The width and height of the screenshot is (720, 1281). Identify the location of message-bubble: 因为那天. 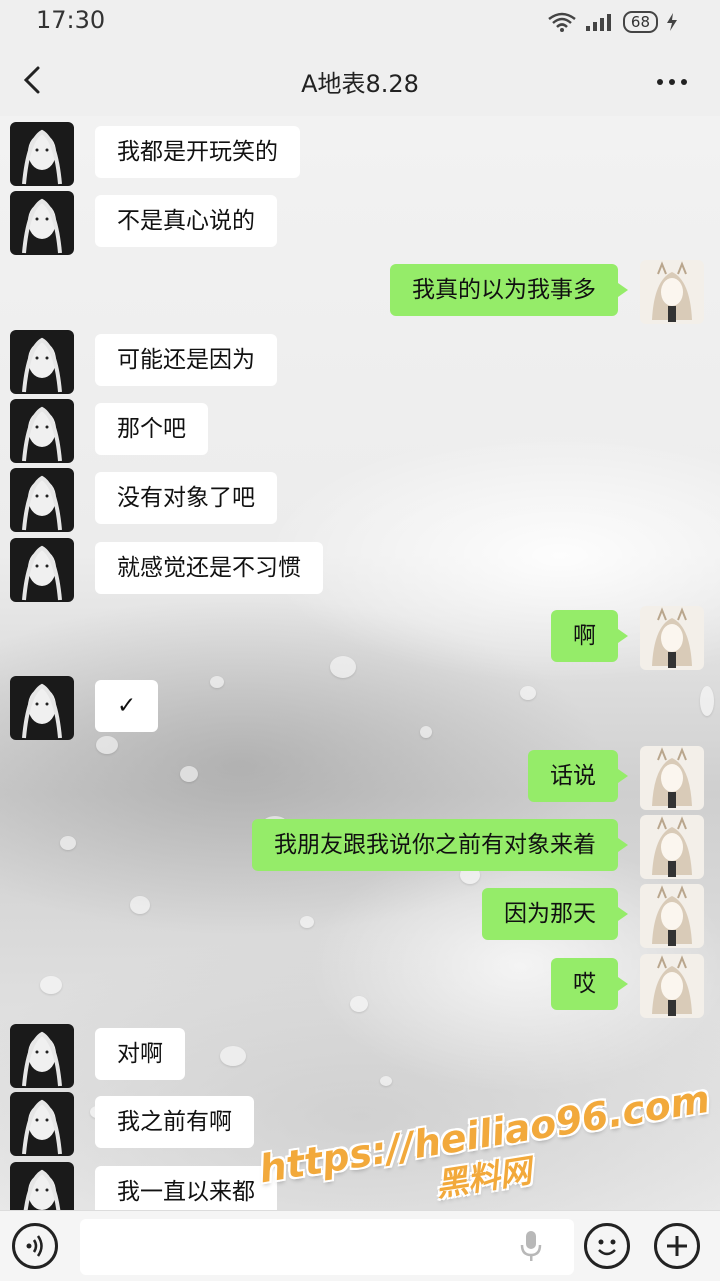
(555, 914).